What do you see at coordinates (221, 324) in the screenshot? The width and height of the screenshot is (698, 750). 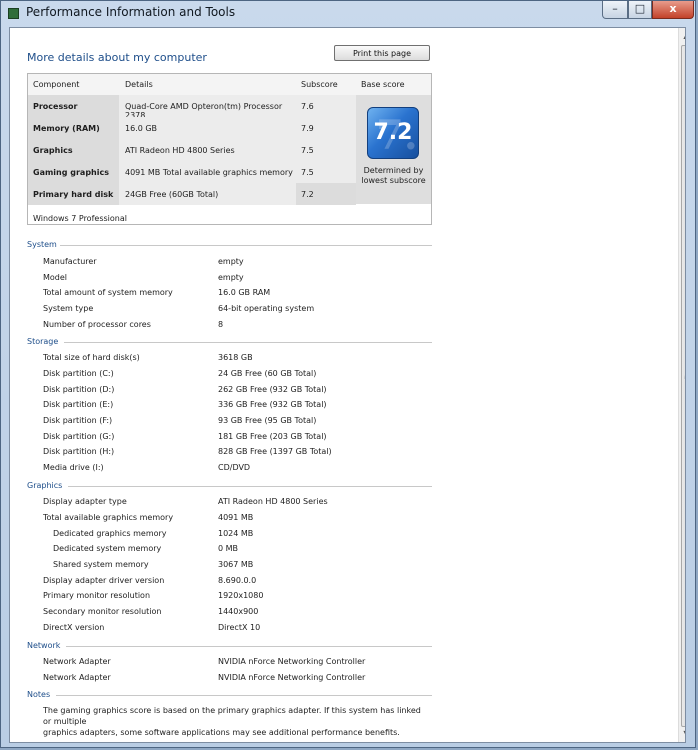 I see `info-value: 8` at bounding box center [221, 324].